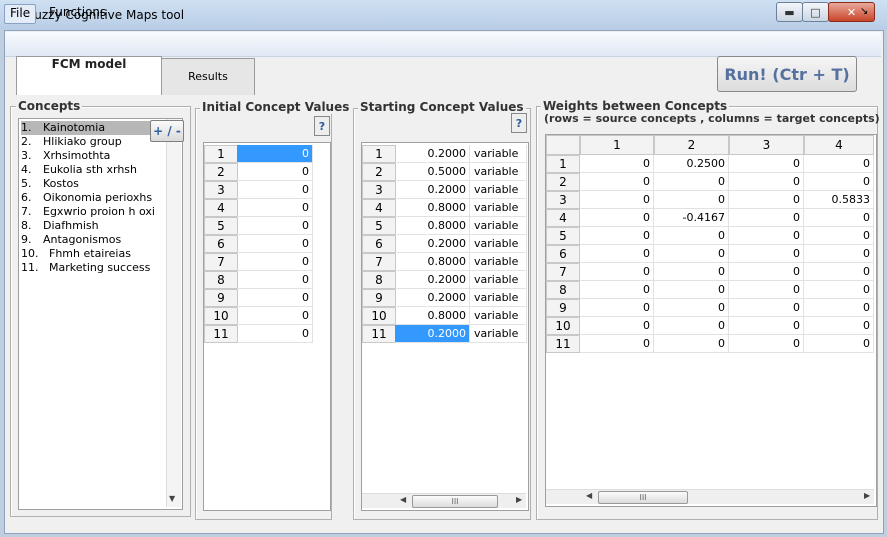 The height and width of the screenshot is (537, 887). What do you see at coordinates (172, 498) in the screenshot?
I see `scroll-down-icon: ▼` at bounding box center [172, 498].